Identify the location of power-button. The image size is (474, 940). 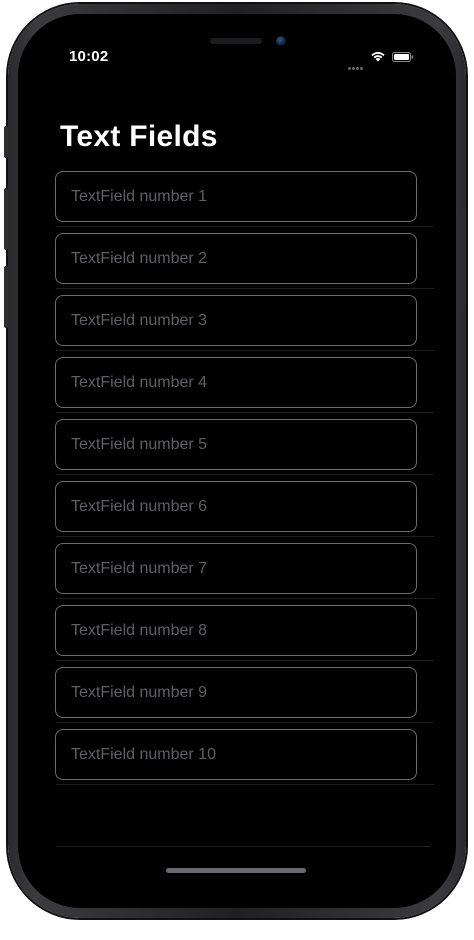
(464, 257).